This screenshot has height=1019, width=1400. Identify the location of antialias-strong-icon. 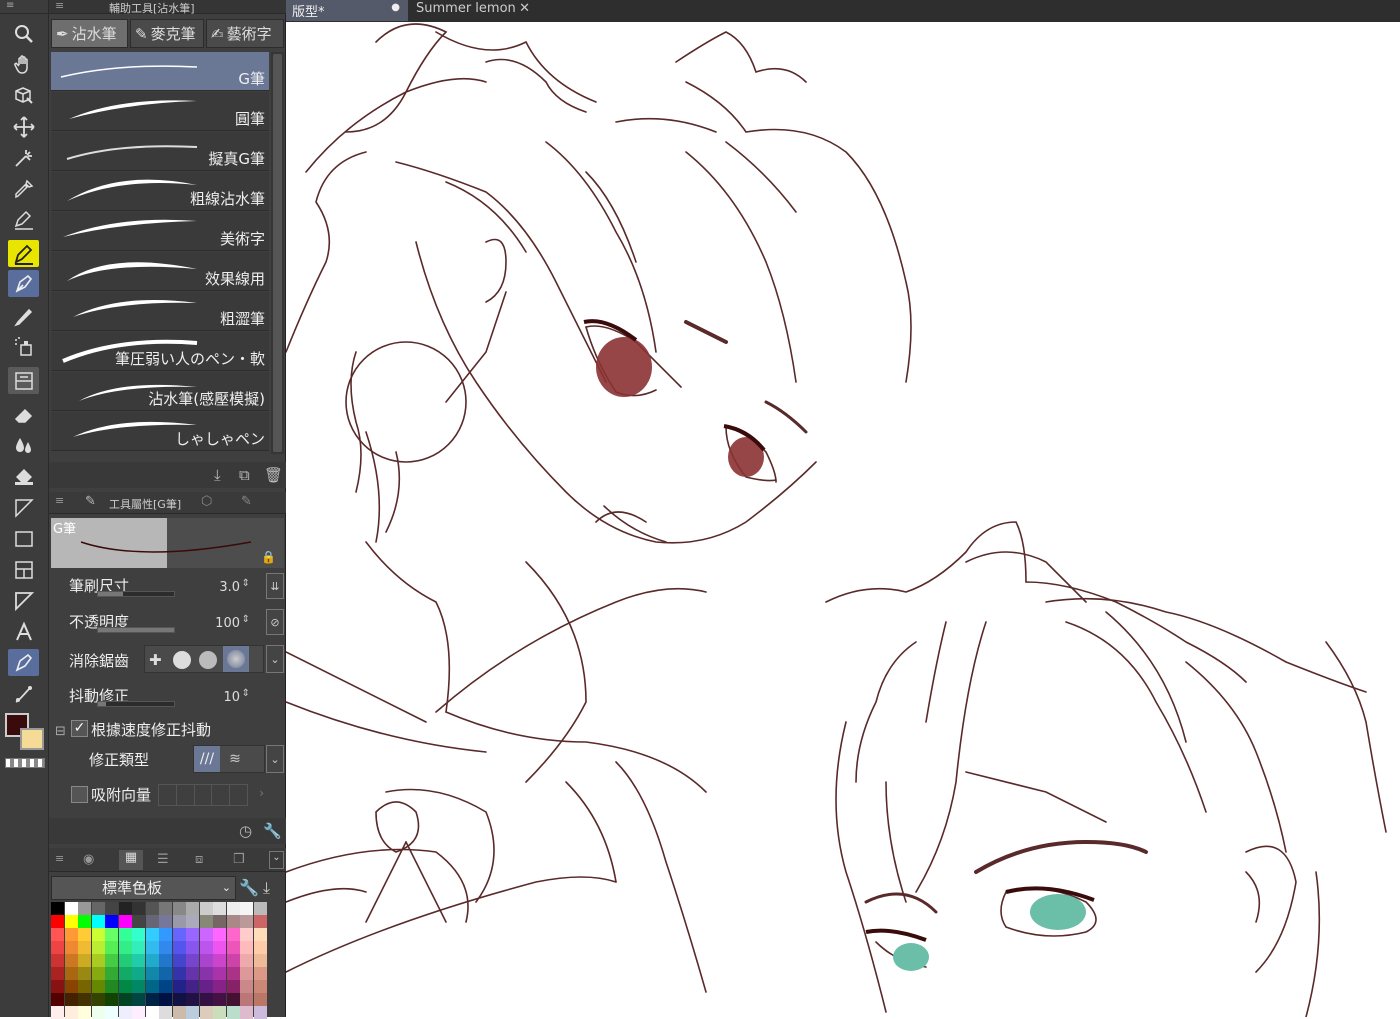
(236, 659).